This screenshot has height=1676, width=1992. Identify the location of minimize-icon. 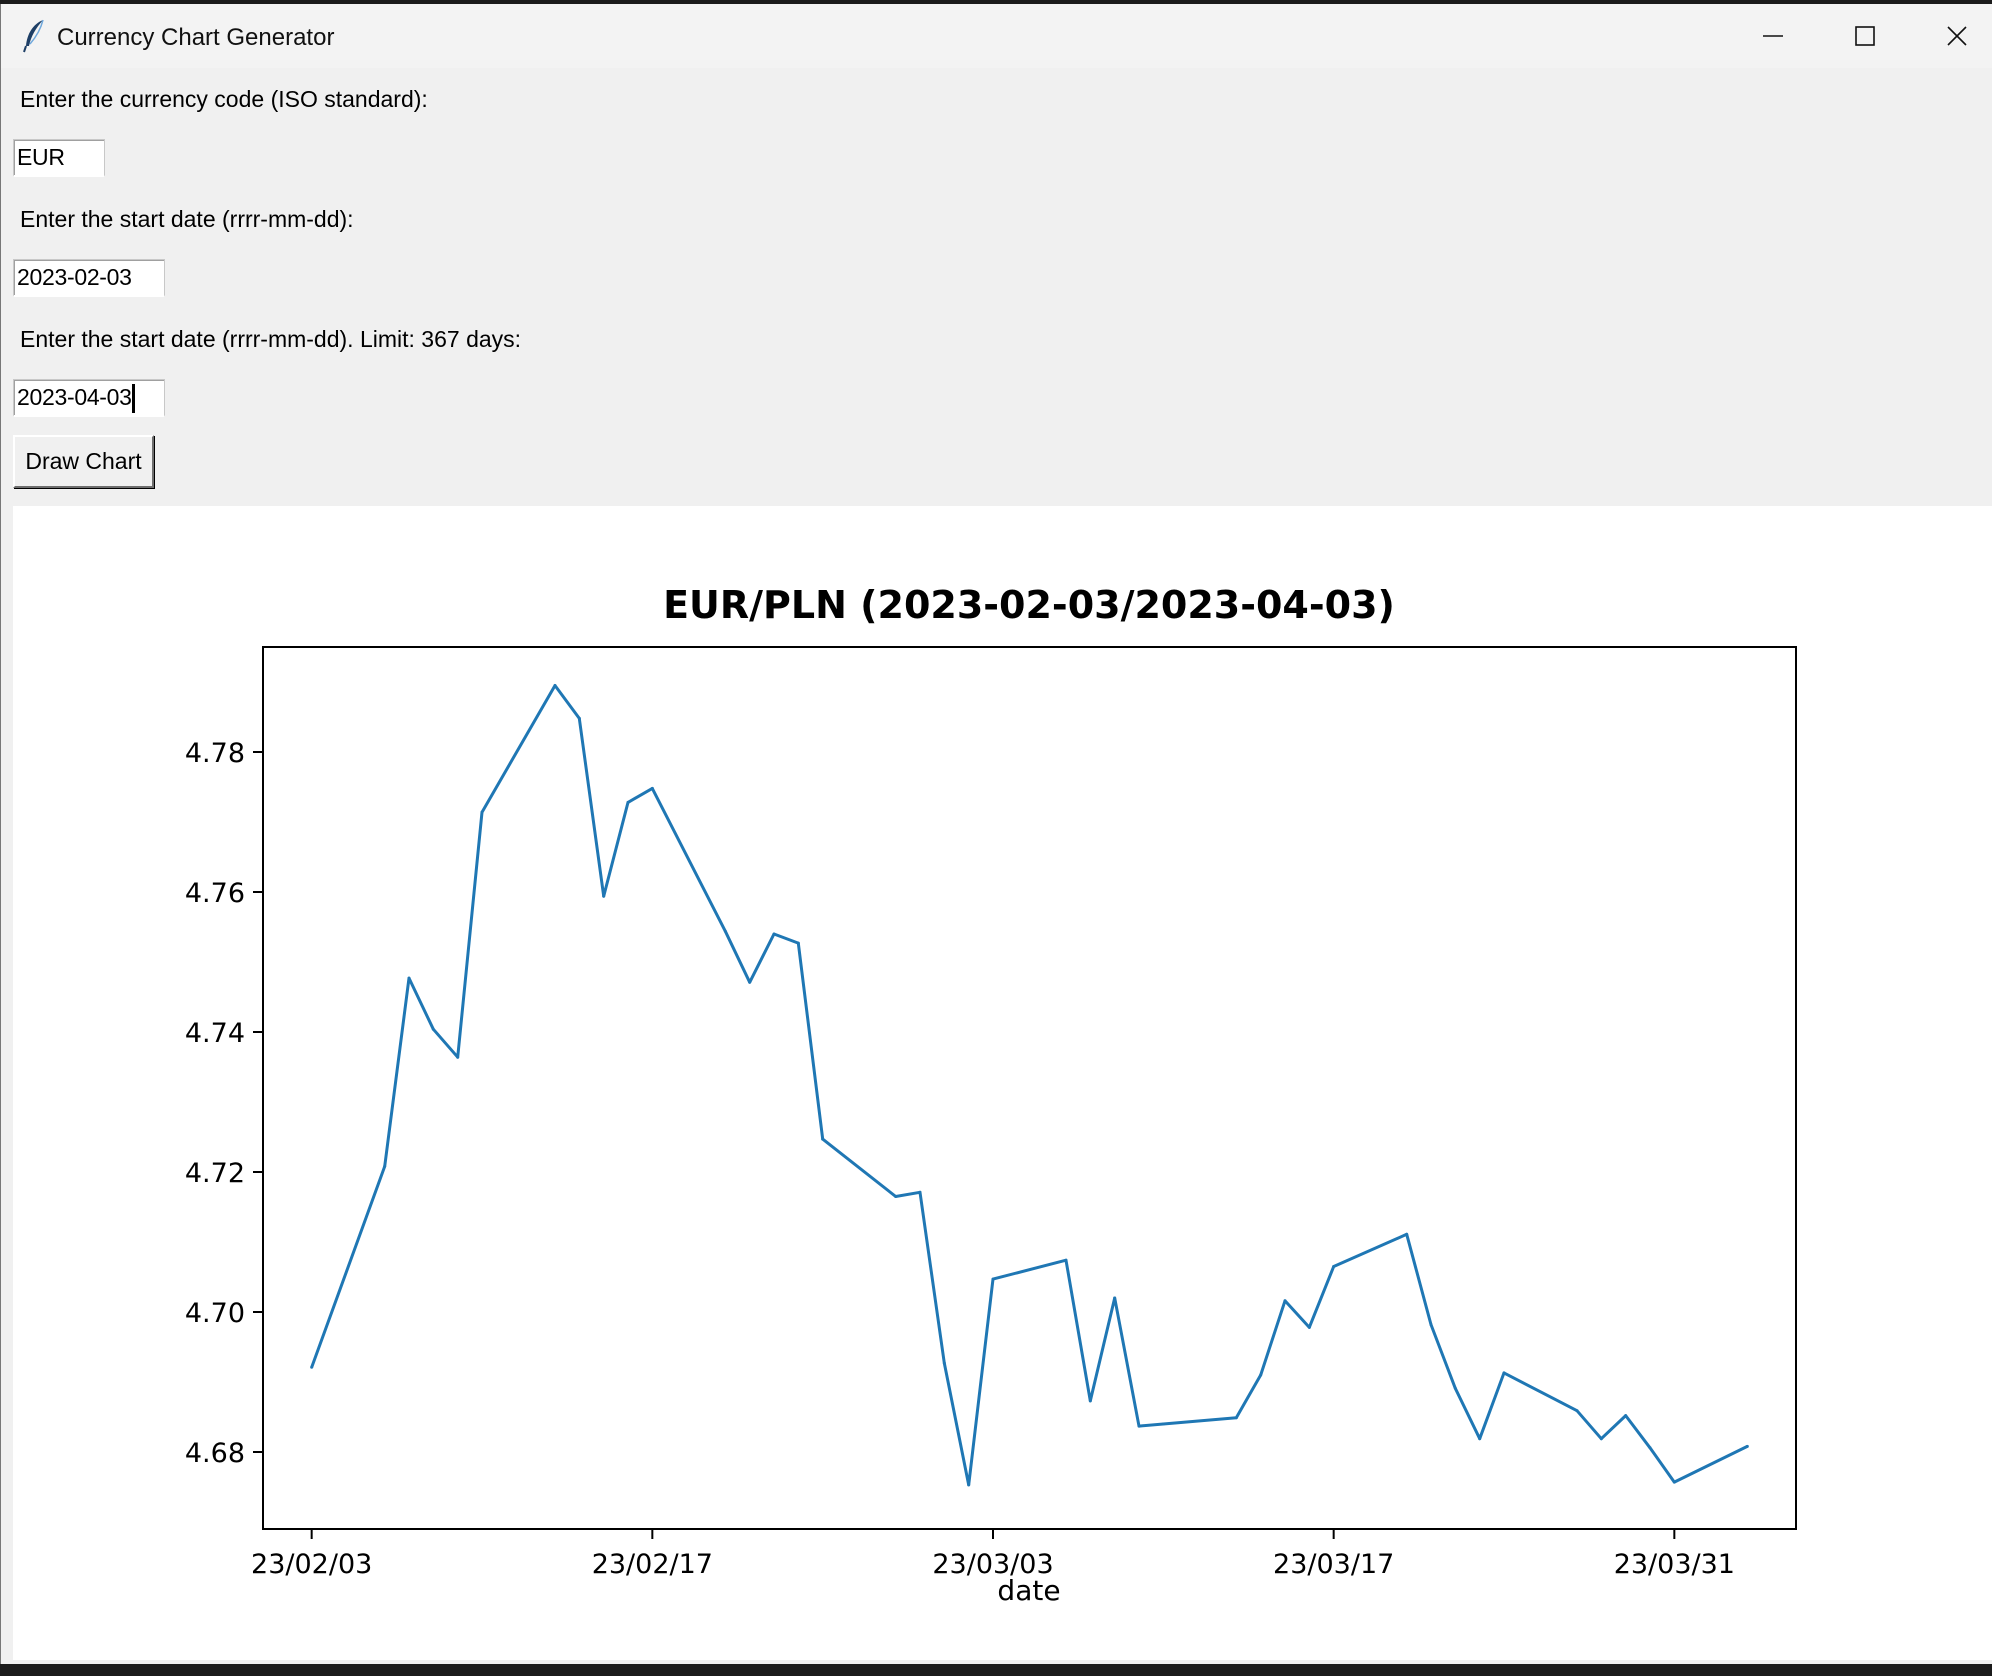
(1773, 36).